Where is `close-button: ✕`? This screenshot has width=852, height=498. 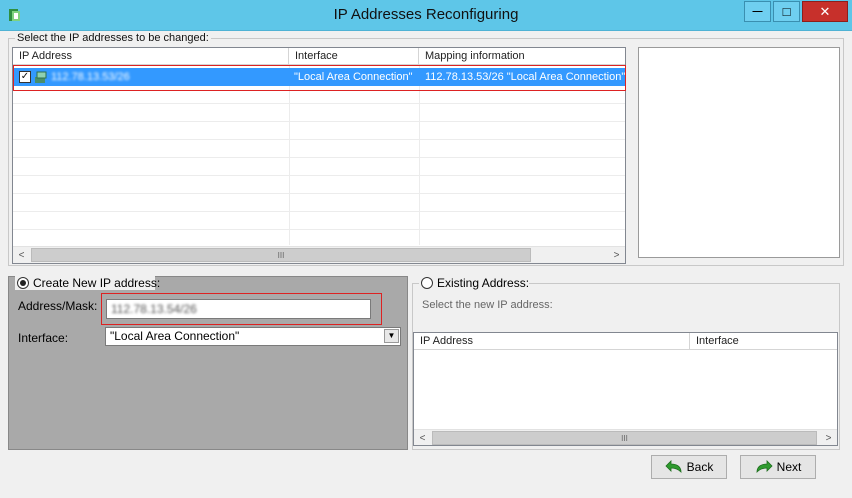
close-button: ✕ is located at coordinates (825, 11).